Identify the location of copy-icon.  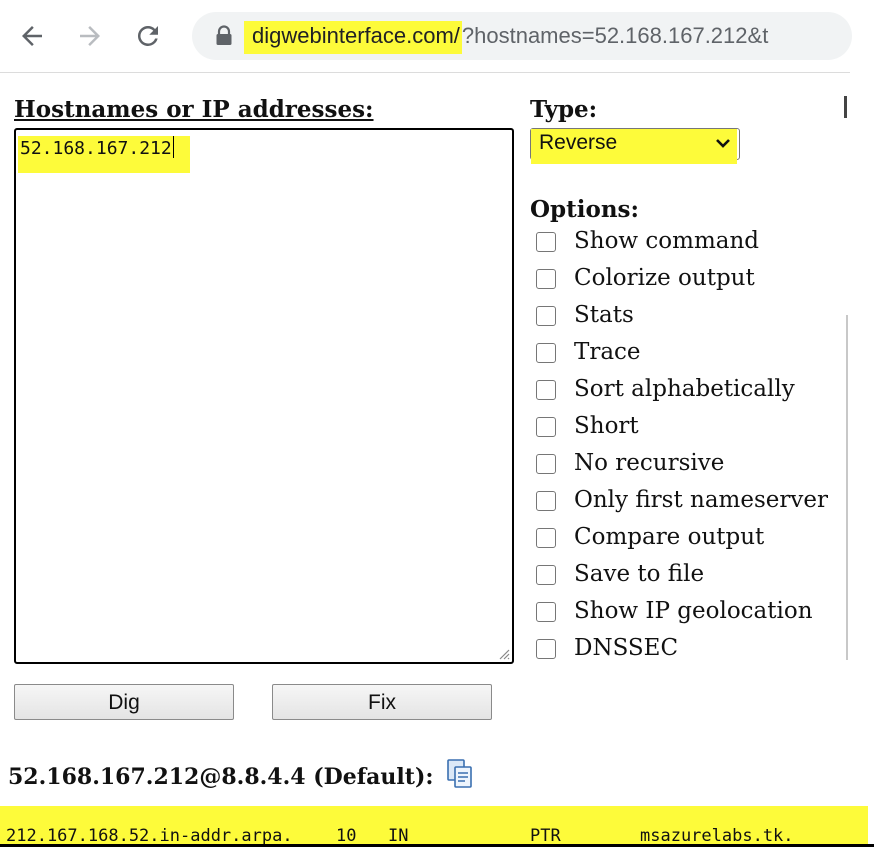
(460, 774).